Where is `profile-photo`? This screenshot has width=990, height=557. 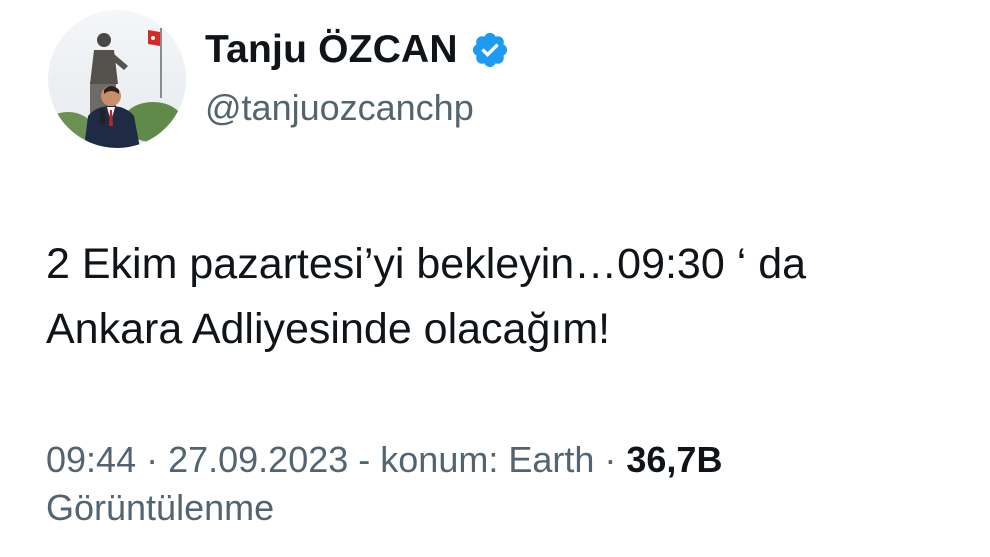
profile-photo is located at coordinates (117, 79).